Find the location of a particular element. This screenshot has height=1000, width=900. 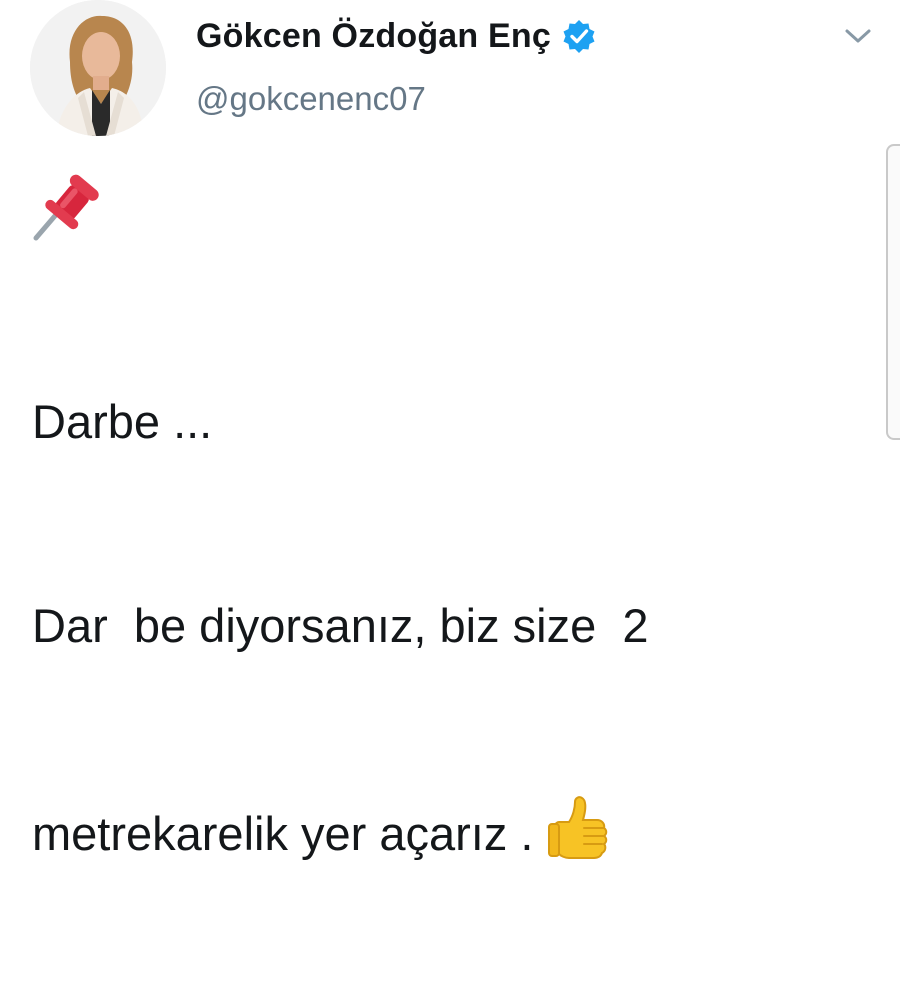

scrollbar is located at coordinates (893, 292).